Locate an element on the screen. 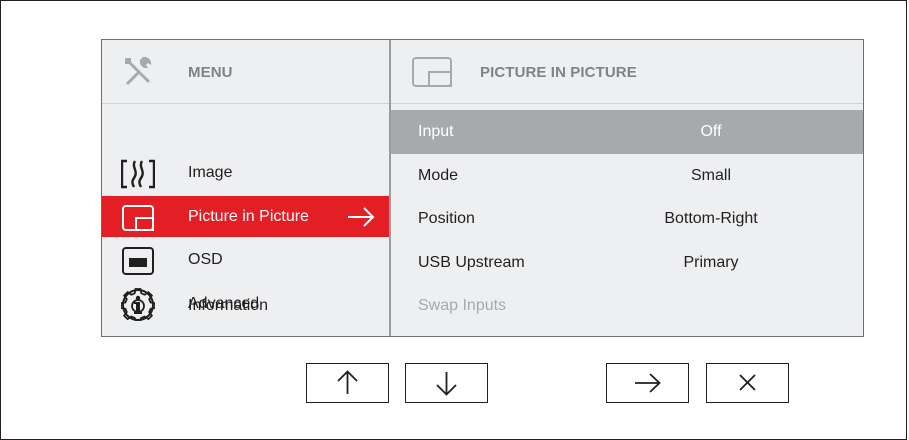  arrow-down-icon is located at coordinates (446, 384).